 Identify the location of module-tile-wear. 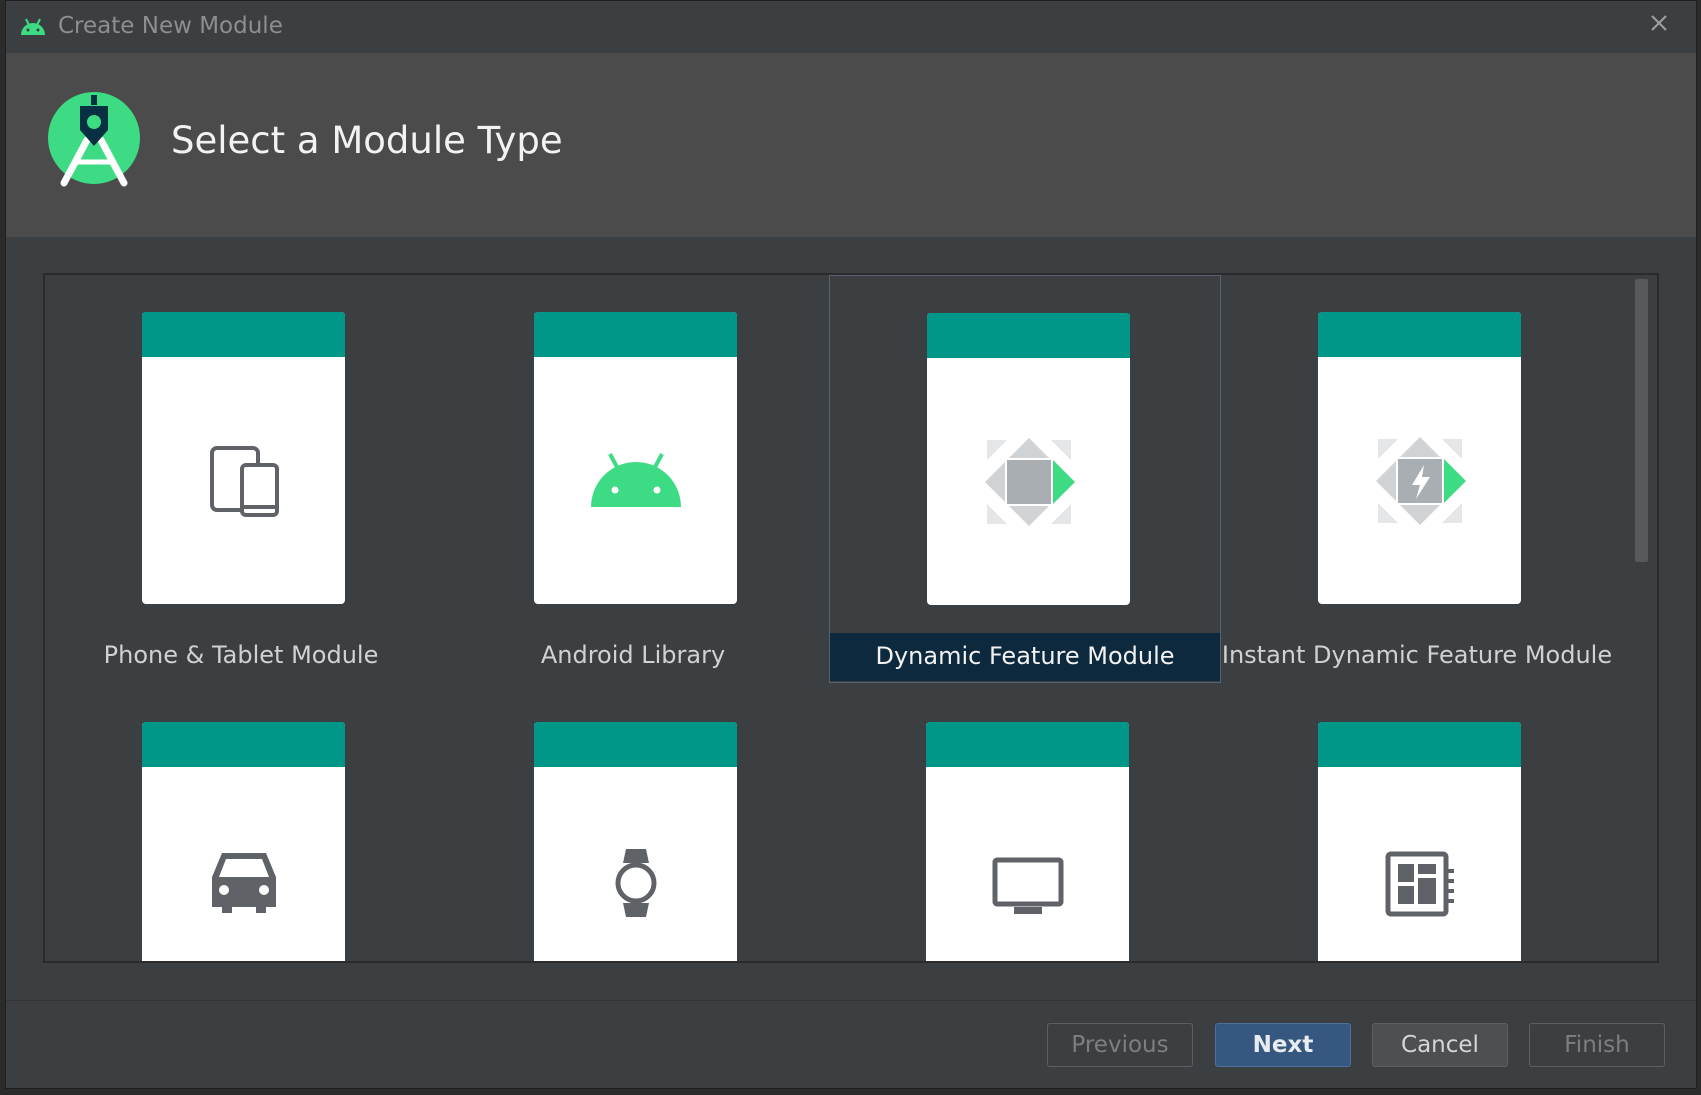
(633, 823).